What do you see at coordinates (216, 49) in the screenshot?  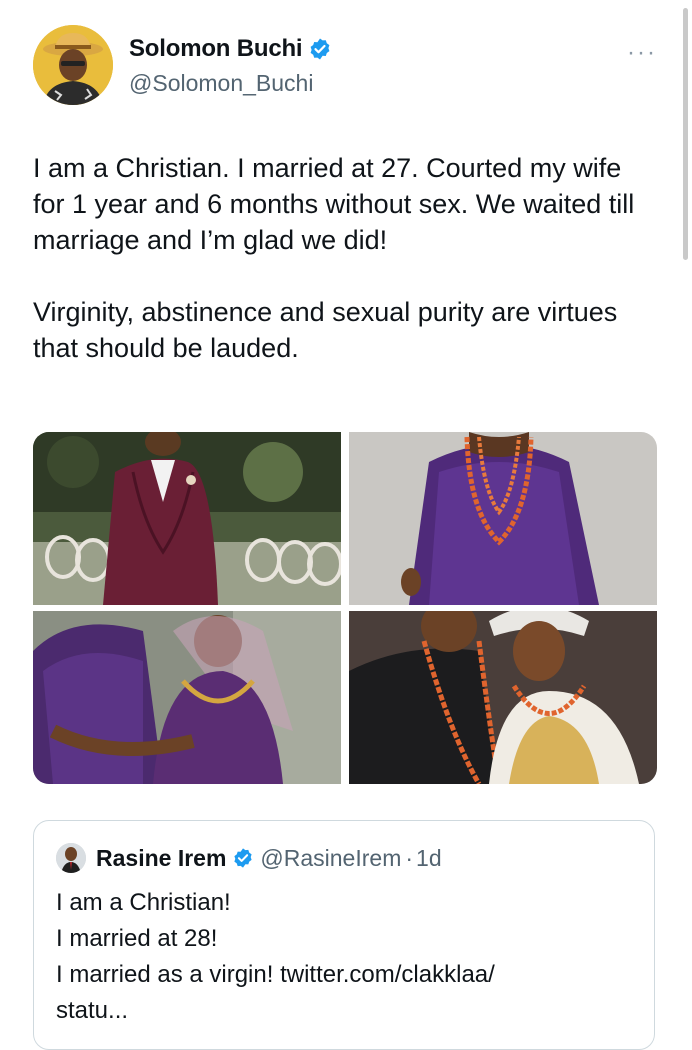 I see `author-name: Solomon Buchi` at bounding box center [216, 49].